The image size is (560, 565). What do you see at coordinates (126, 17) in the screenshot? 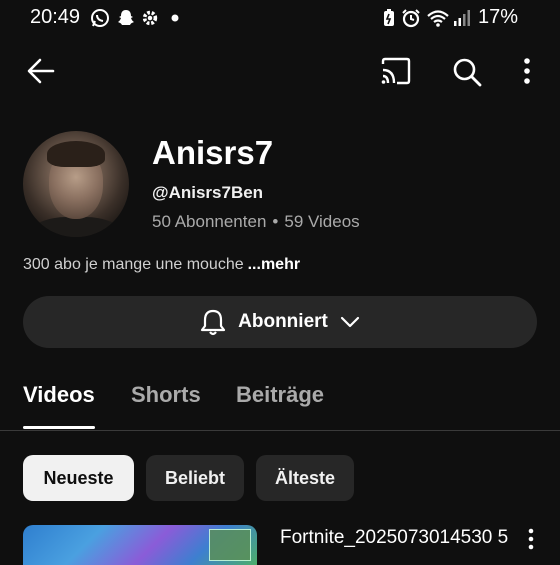
I see `snapchat-icon` at bounding box center [126, 17].